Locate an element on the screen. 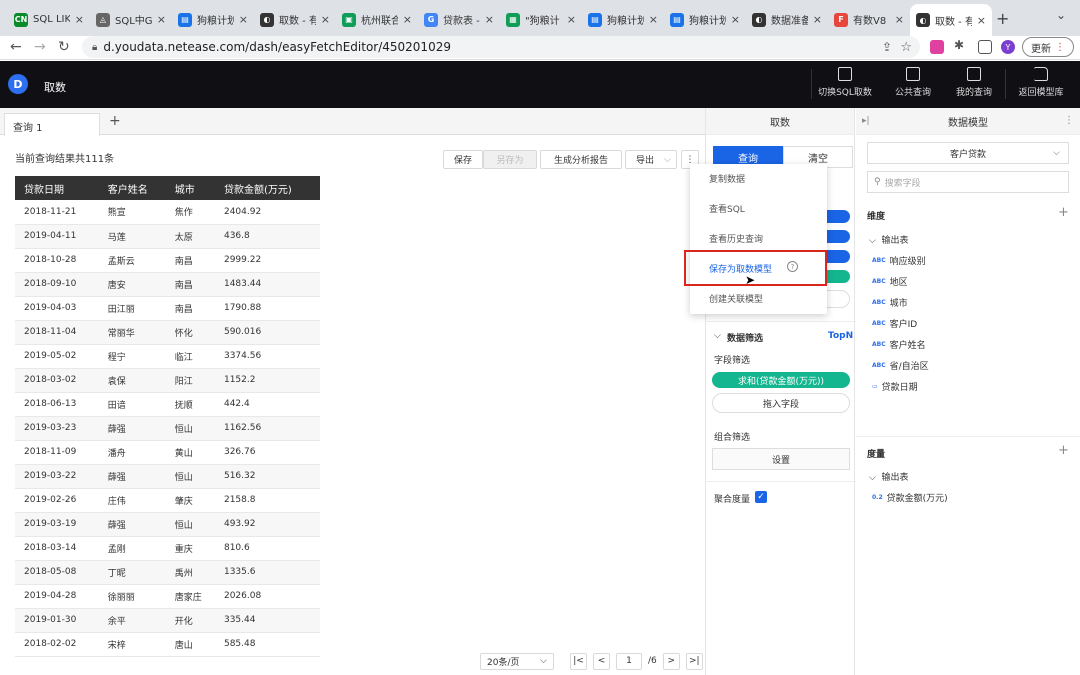 Image resolution: width=1080 pixels, height=675 pixels. menu-item-create-relation-model: 创建关联模型 is located at coordinates (736, 298).